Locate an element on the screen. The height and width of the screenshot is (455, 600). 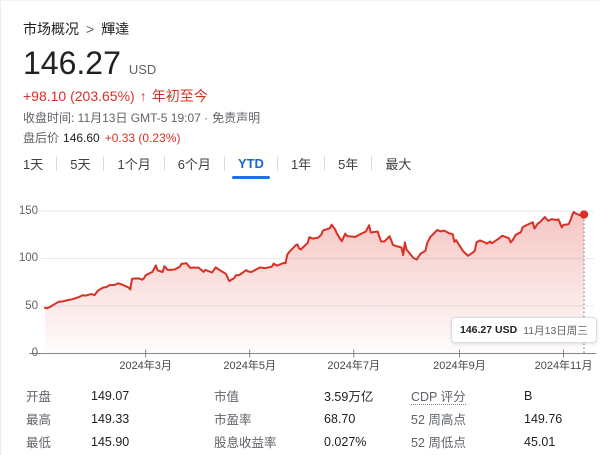
stat-row: 市值 3.59万亿 is located at coordinates (293, 395).